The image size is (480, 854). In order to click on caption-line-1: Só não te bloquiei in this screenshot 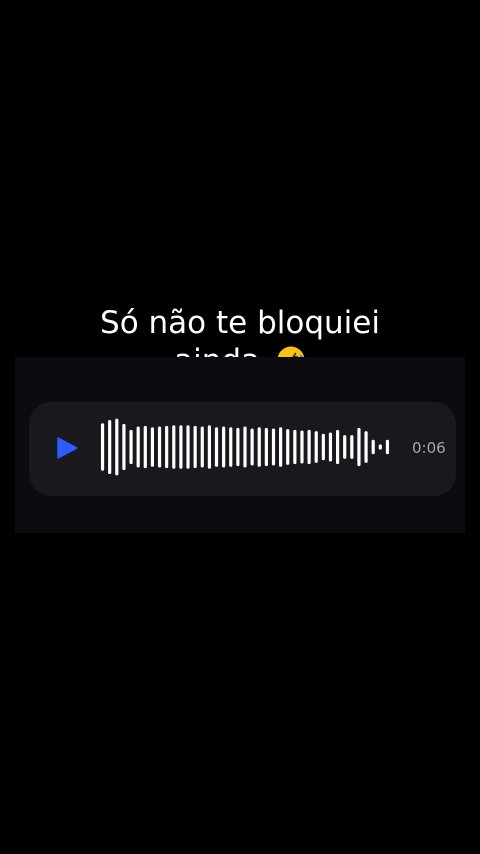, I will do `click(240, 323)`.